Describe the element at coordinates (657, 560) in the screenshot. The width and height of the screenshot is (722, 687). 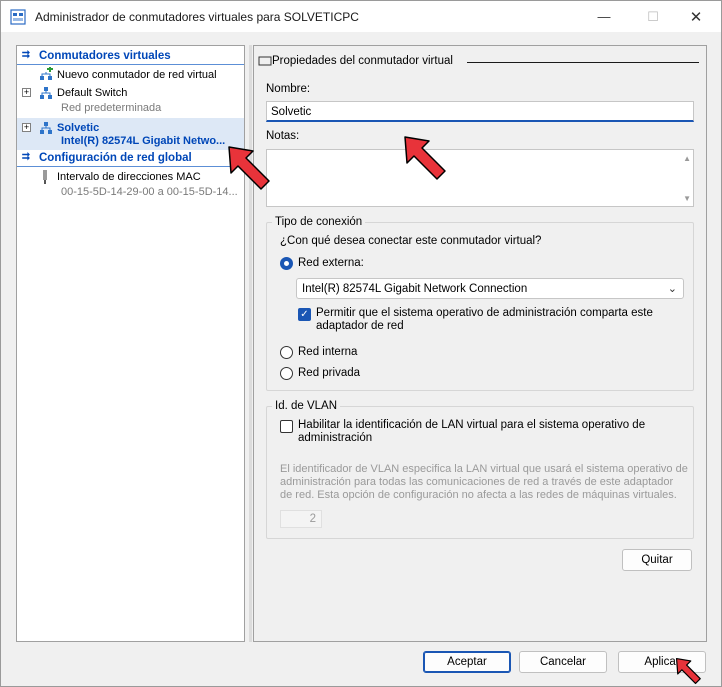
I see `remove-button: Quitar` at that location.